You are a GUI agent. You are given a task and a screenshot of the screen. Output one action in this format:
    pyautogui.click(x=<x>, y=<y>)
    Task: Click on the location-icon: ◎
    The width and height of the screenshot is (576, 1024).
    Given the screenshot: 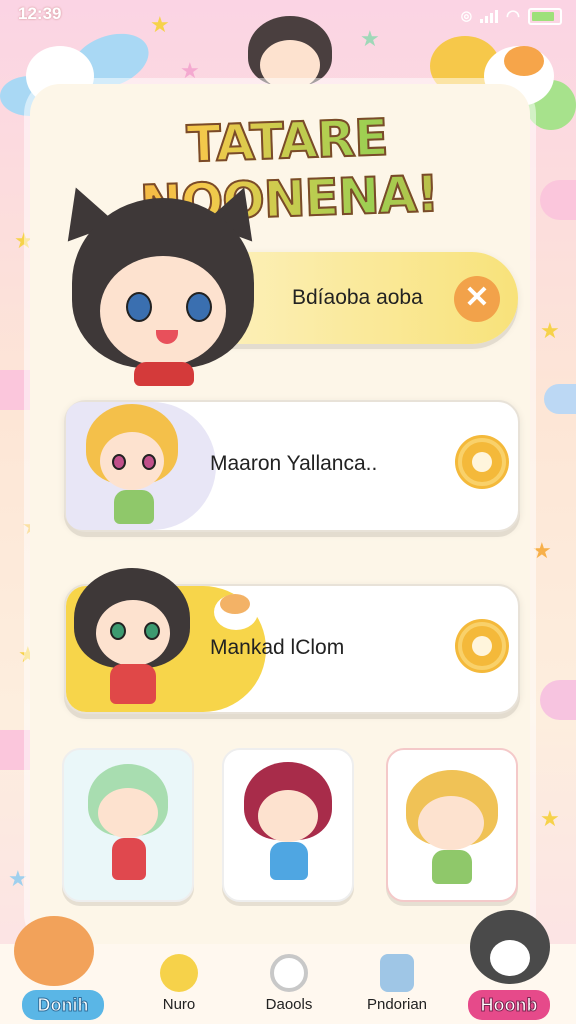 What is the action you would take?
    pyautogui.click(x=466, y=15)
    